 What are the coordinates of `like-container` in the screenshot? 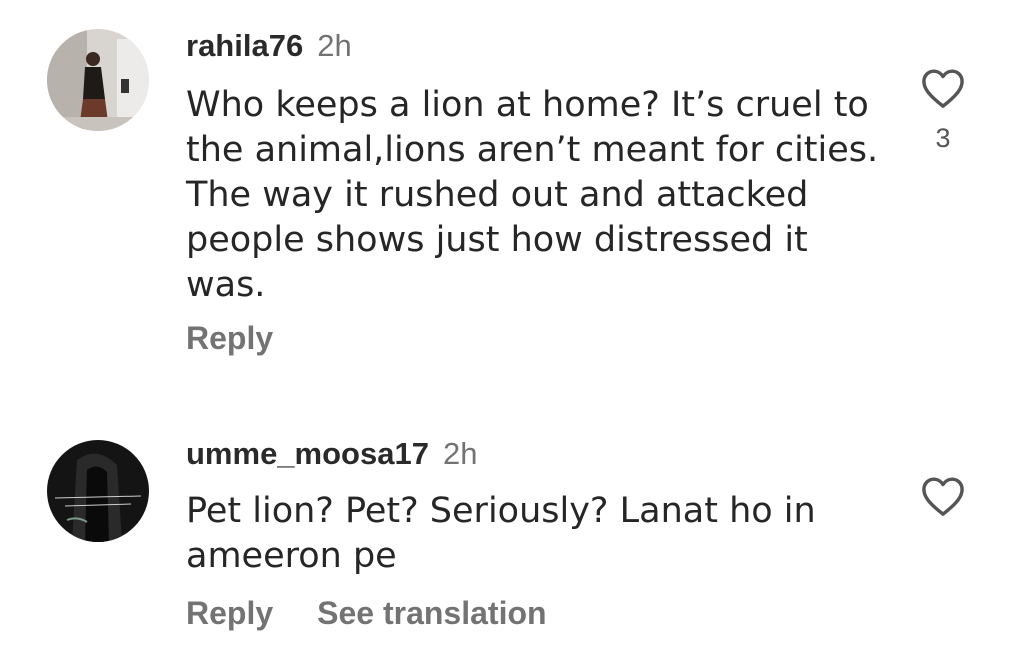 It's located at (943, 496).